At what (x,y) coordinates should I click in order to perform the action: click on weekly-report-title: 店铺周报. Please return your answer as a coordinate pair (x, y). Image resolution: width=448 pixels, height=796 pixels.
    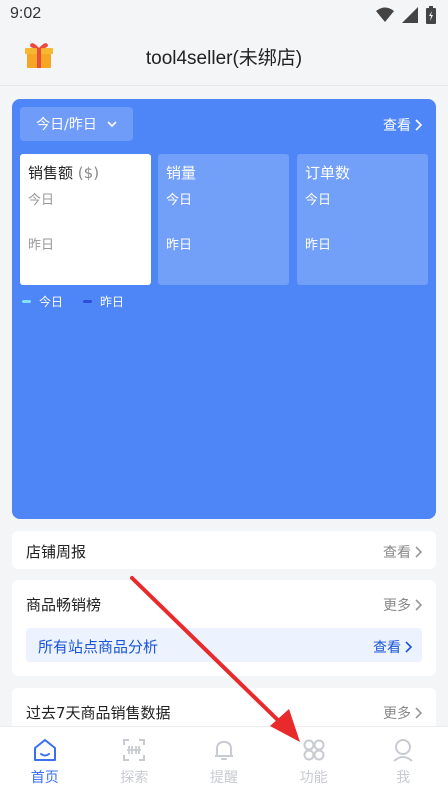
    Looking at the image, I should click on (56, 552).